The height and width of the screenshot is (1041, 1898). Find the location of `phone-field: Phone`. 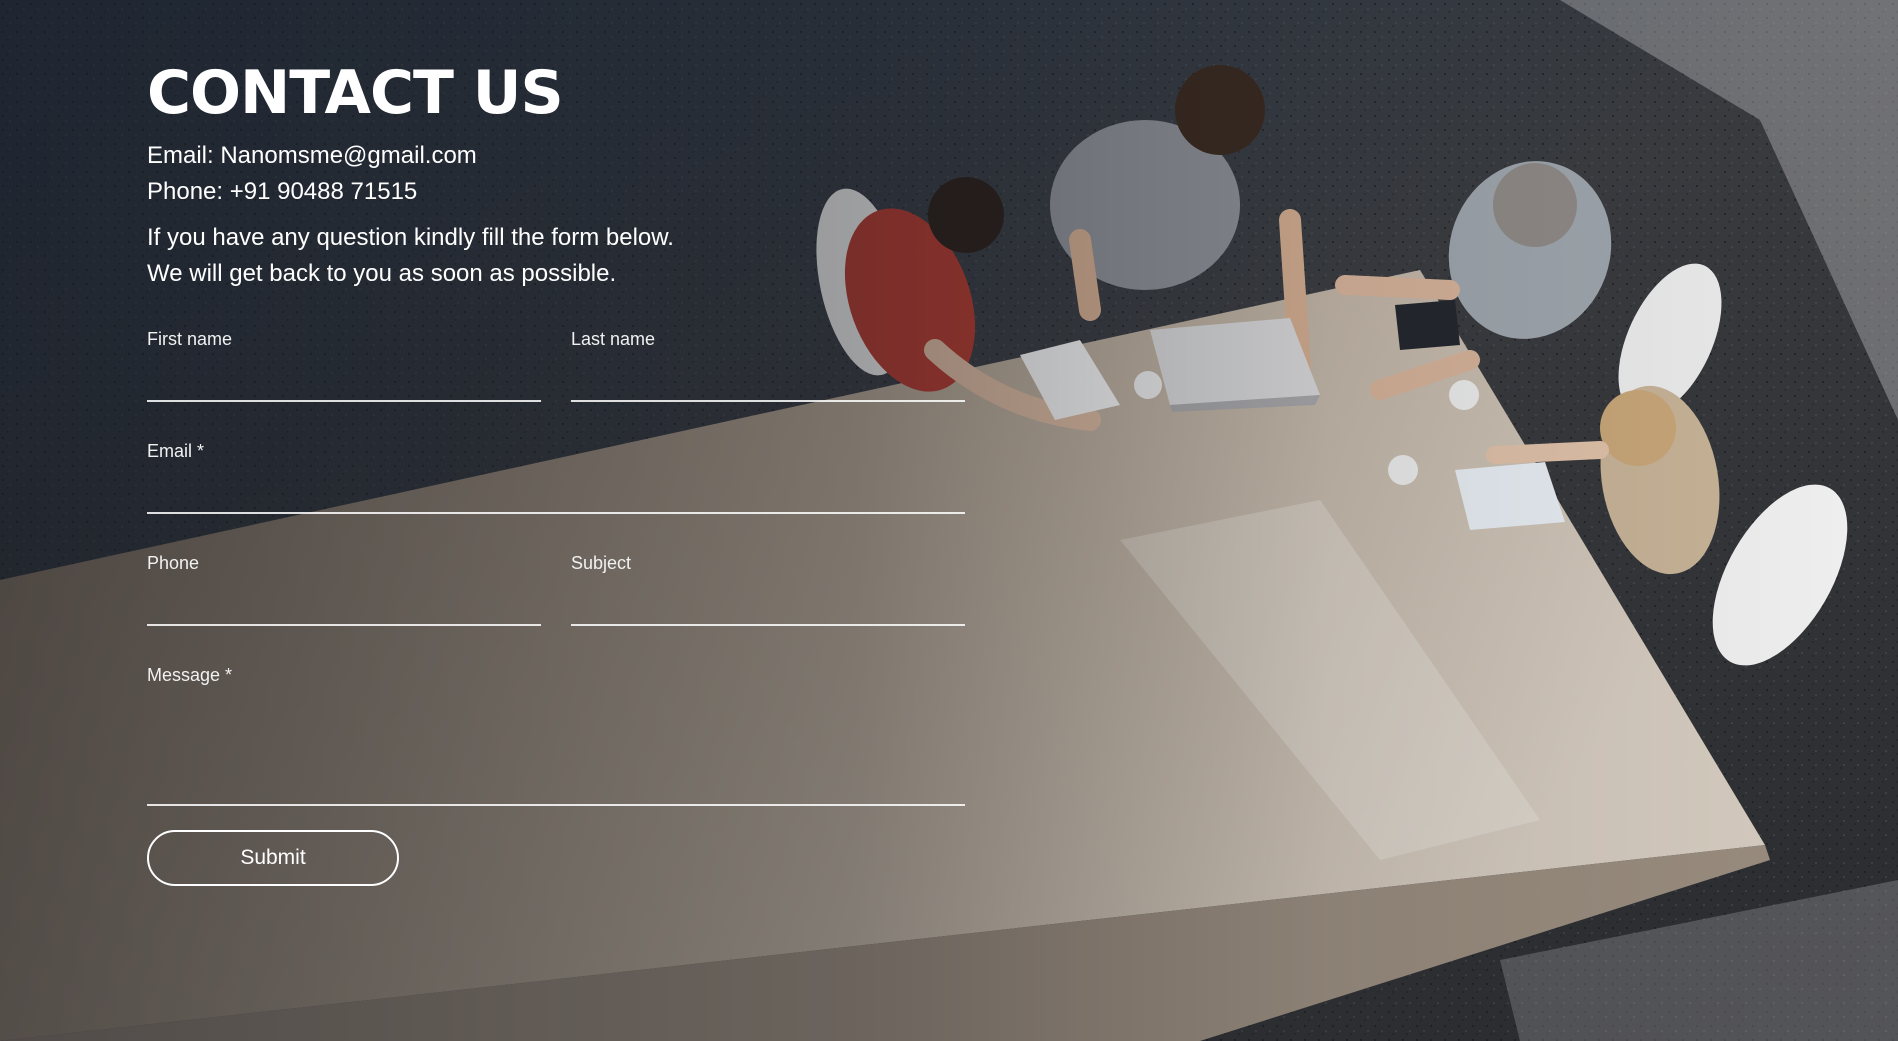

phone-field: Phone is located at coordinates (344, 589).